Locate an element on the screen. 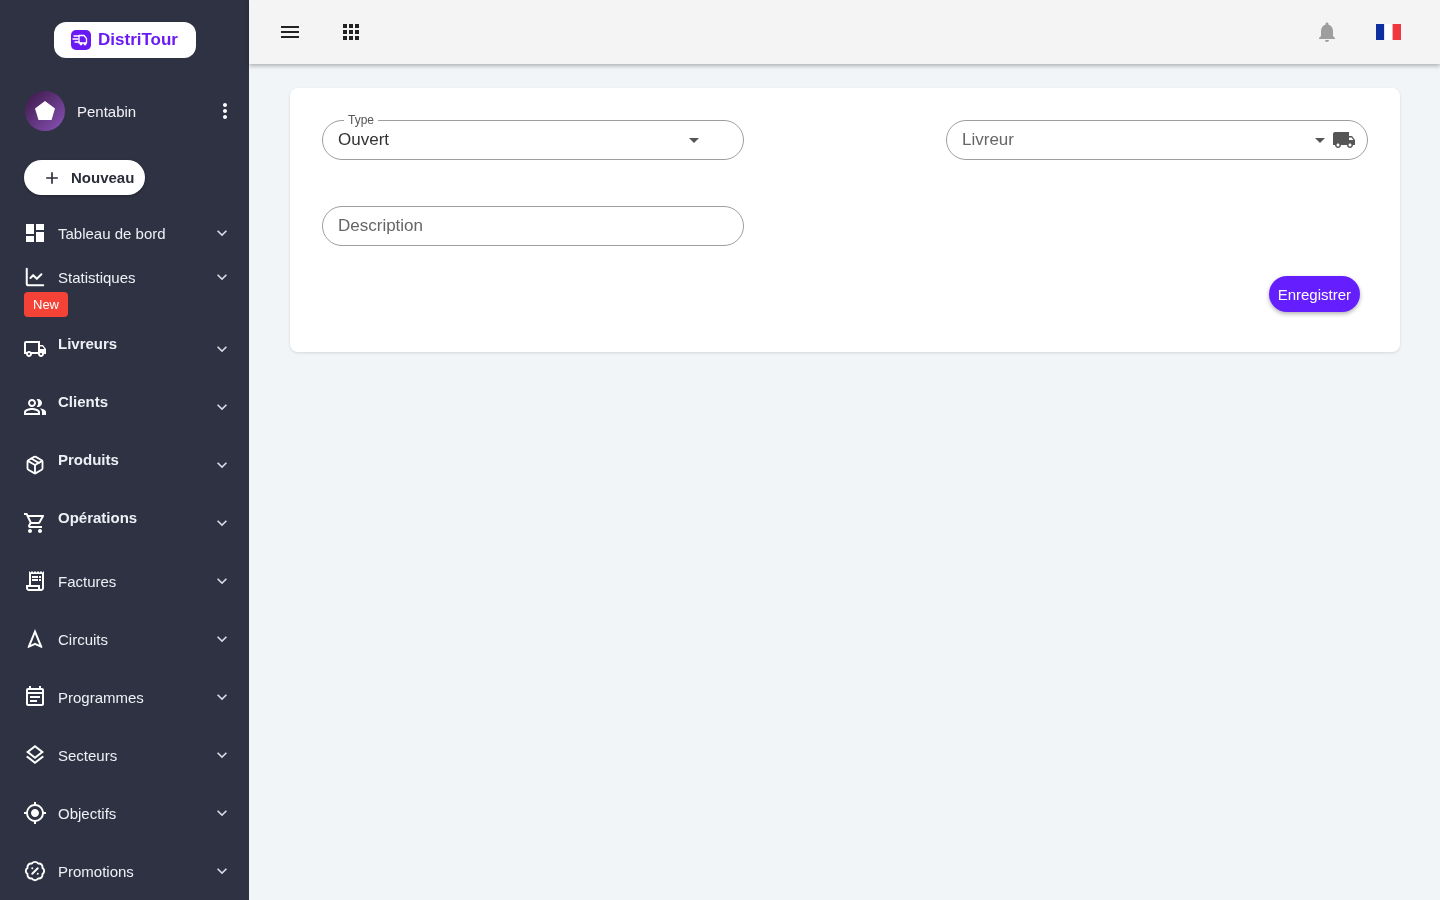  percent-badge-icon is located at coordinates (35, 871).